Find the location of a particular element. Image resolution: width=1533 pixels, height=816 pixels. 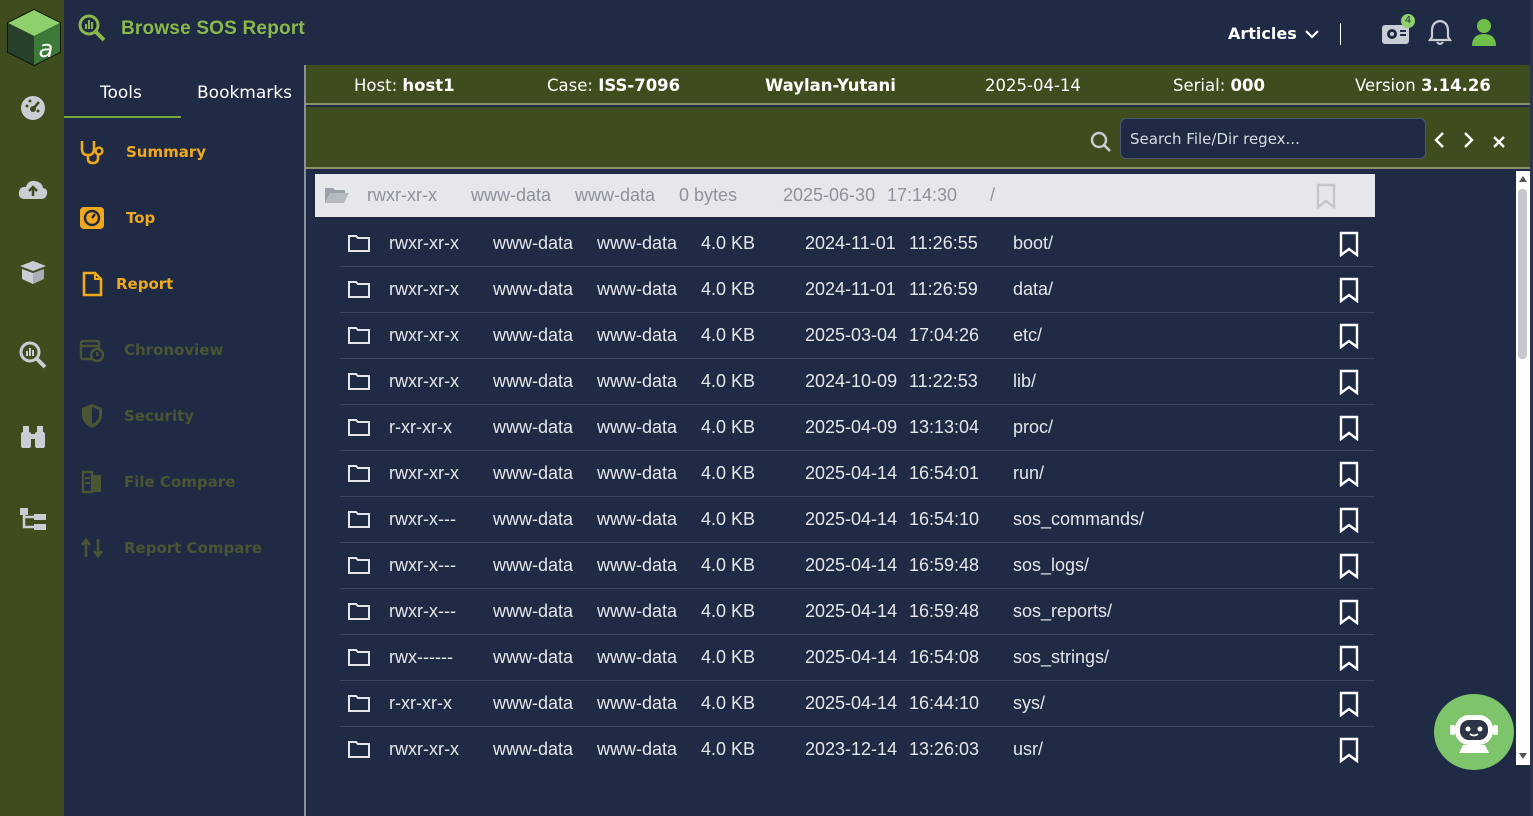

file-name: lib/ is located at coordinates (1024, 381).